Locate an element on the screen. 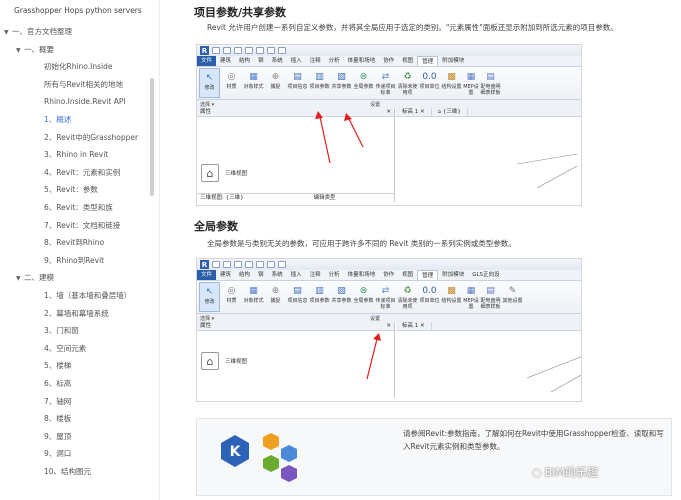  menu-tab: GLS正向设 is located at coordinates (485, 275).